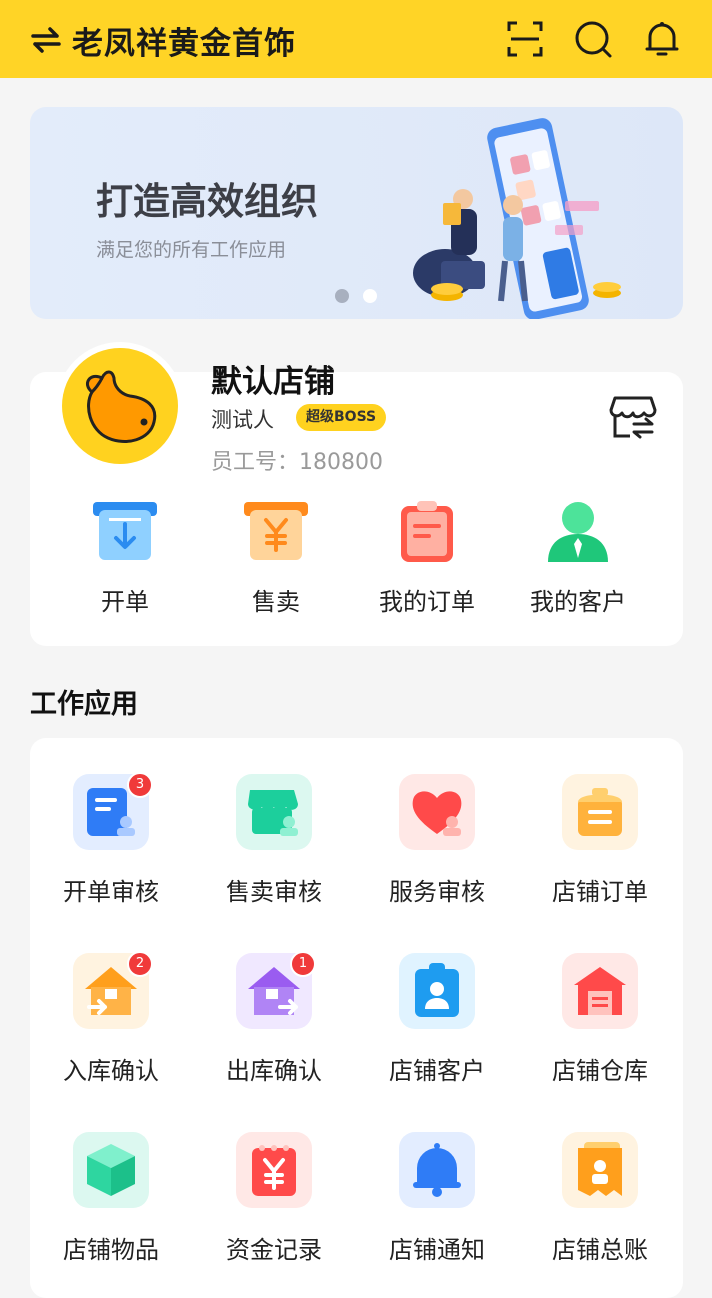 This screenshot has width=712, height=1298. Describe the element at coordinates (578, 532) in the screenshot. I see `my-customers-icon` at that location.